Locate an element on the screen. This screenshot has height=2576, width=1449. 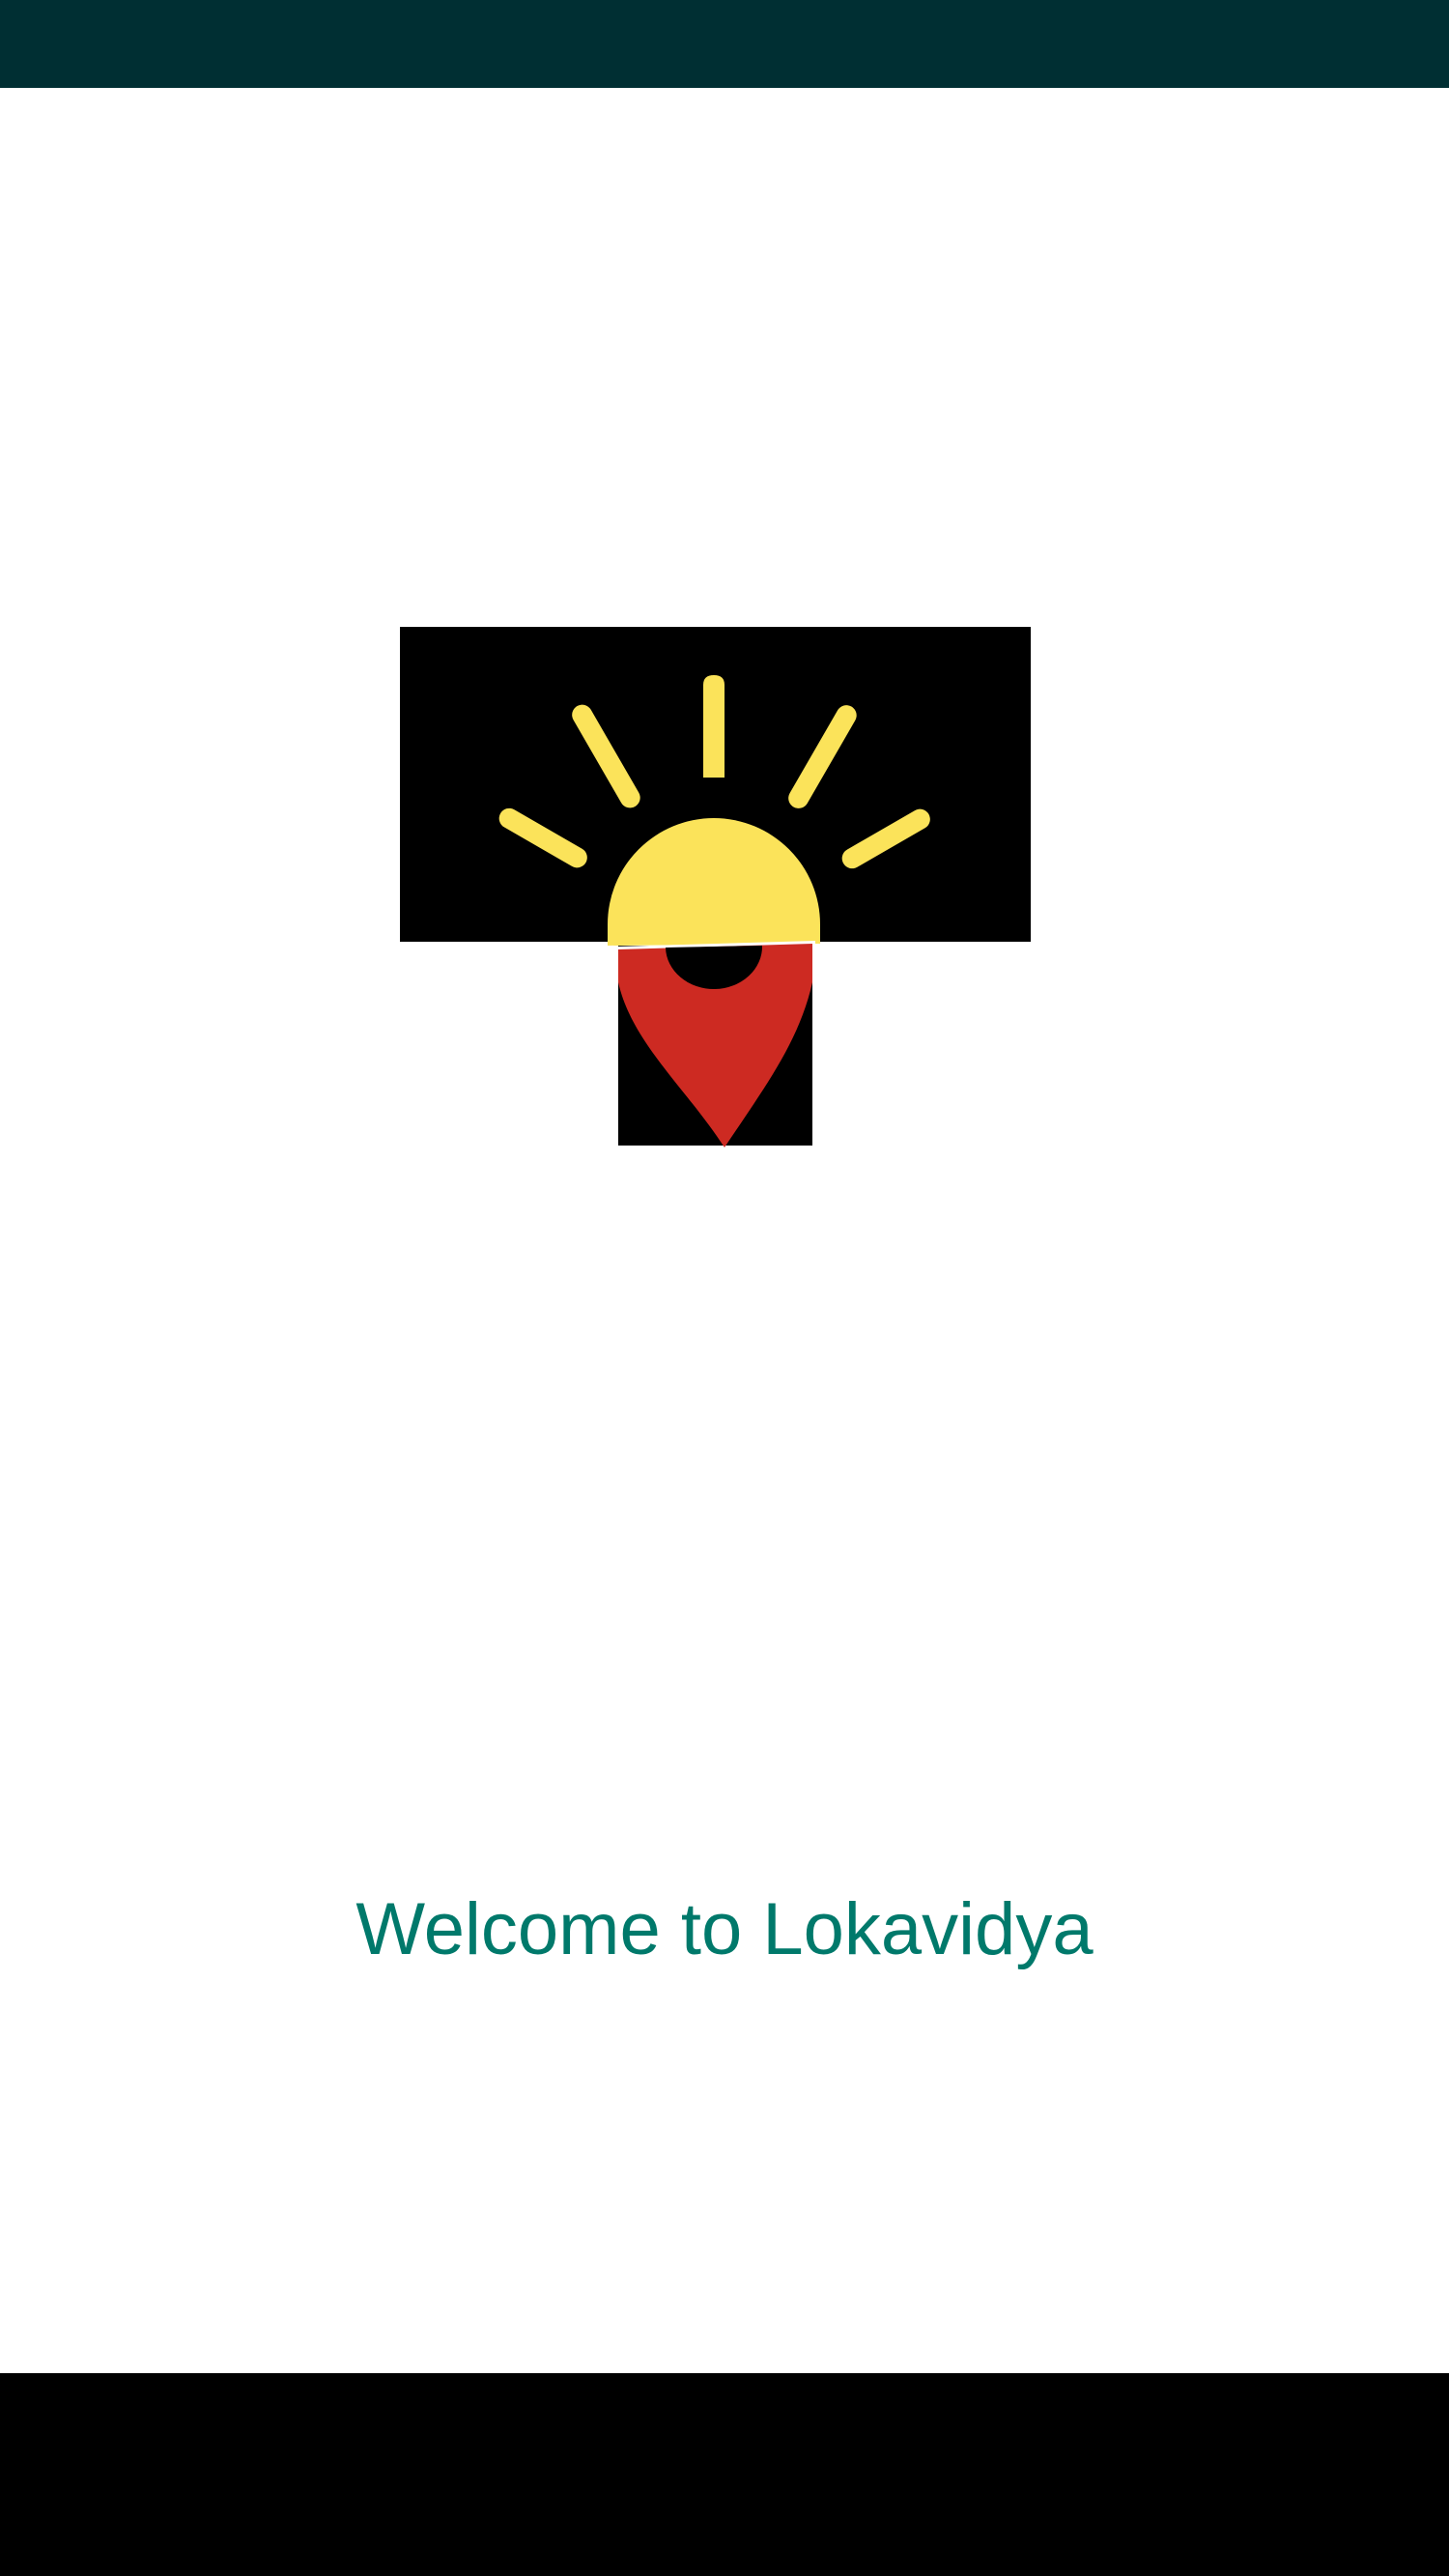
navigation-bar is located at coordinates (724, 2474).